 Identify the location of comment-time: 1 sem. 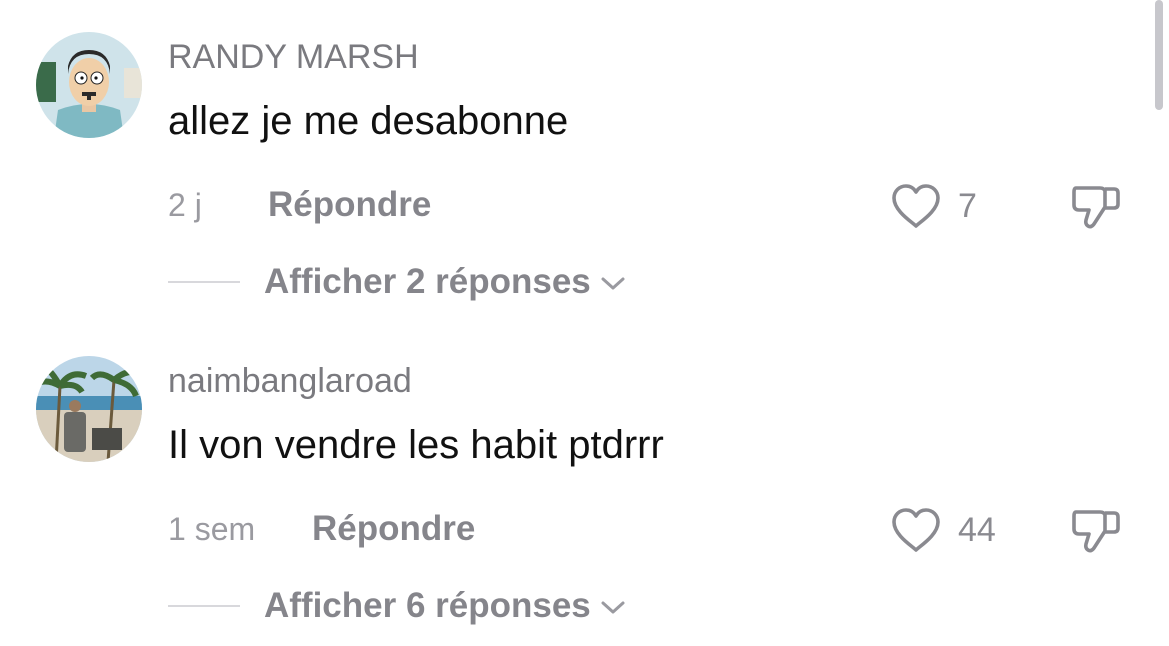
(212, 529).